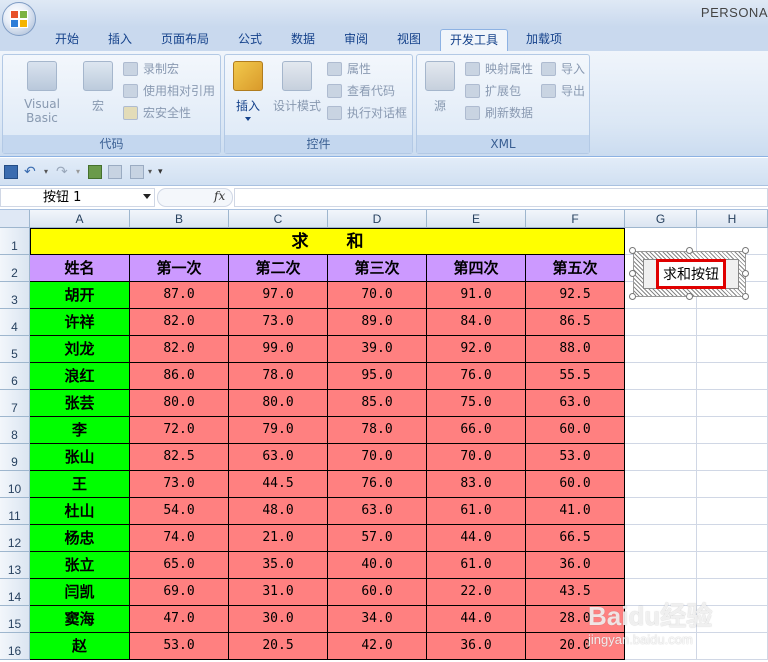  I want to click on column-header-c: C, so click(278, 219).